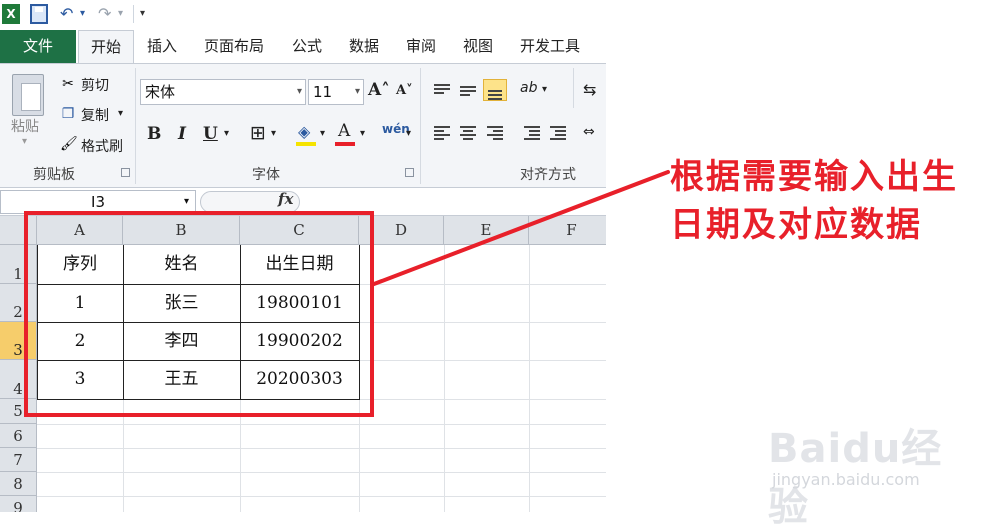 The height and width of the screenshot is (532, 1000). I want to click on baidu-watermark: Baidu经验 jingyan.baidu.com, so click(868, 471).